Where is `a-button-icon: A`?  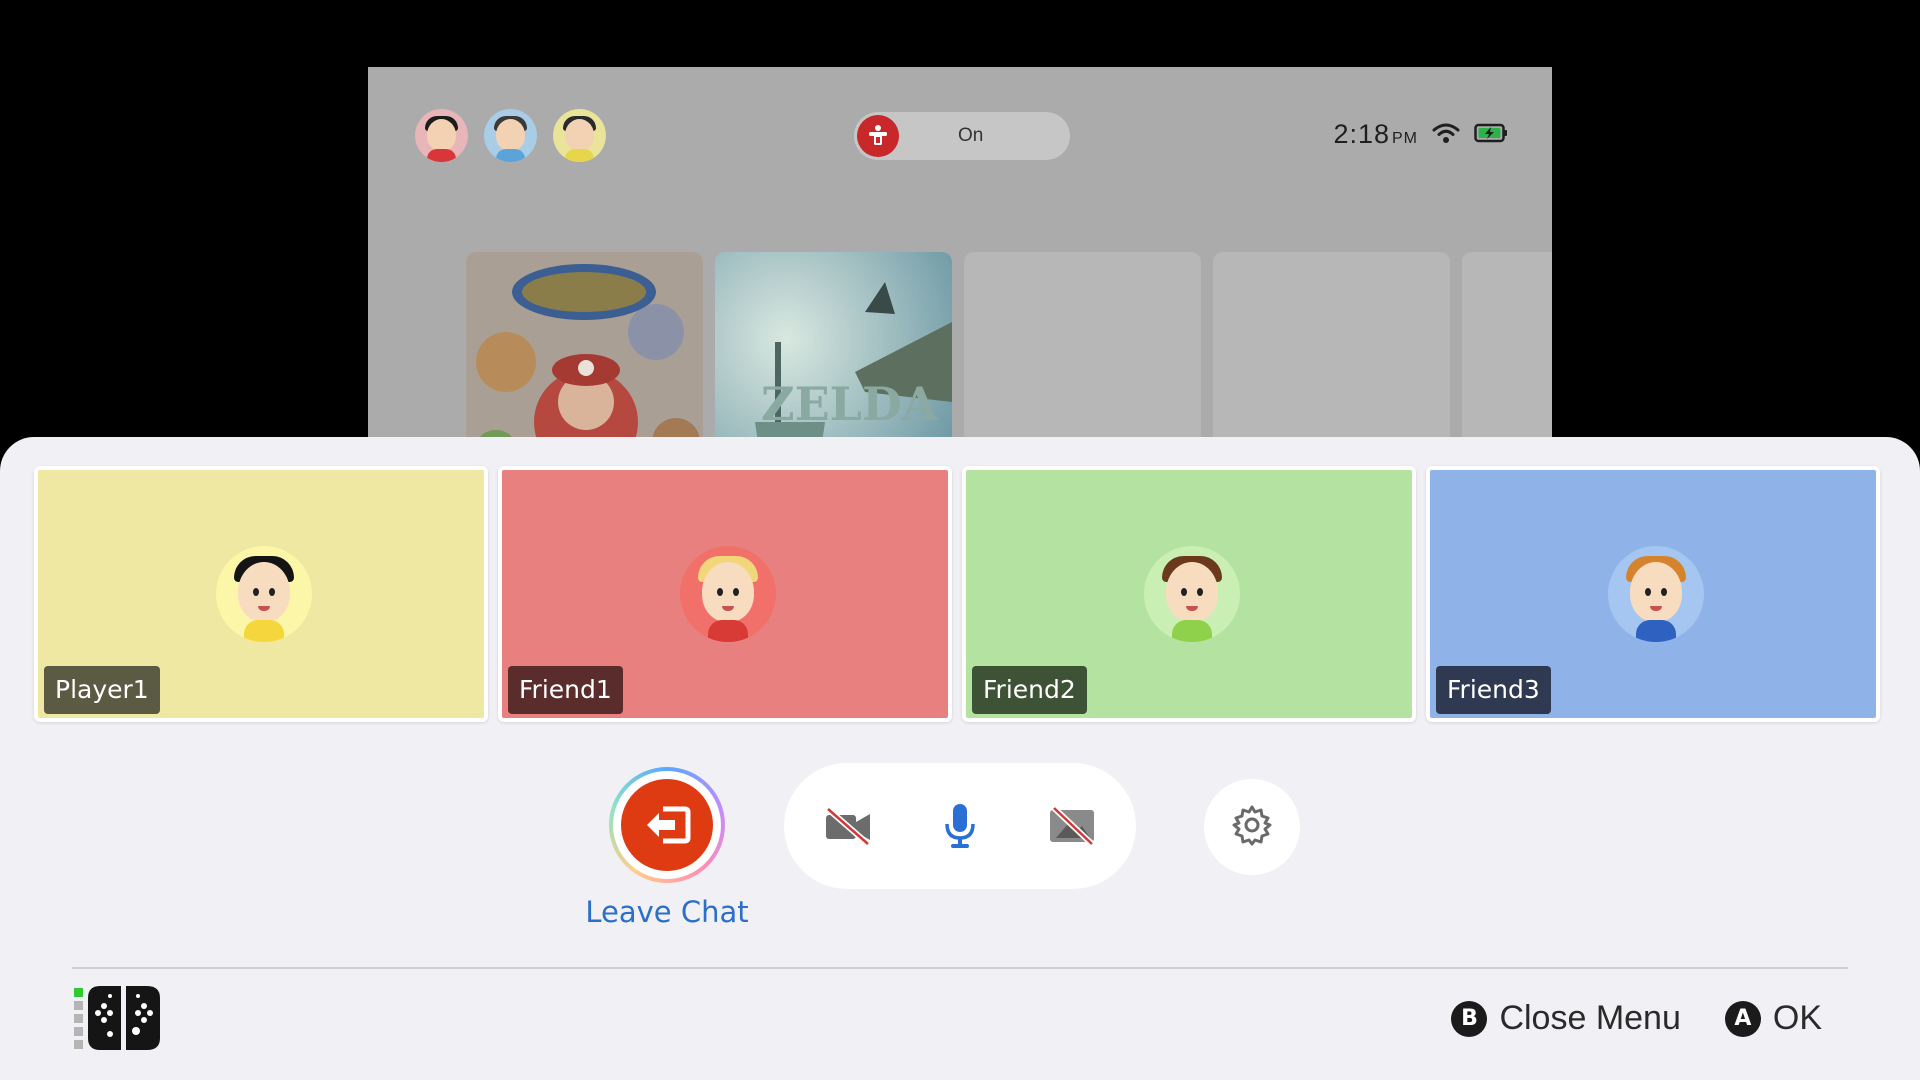
a-button-icon: A is located at coordinates (1742, 1018).